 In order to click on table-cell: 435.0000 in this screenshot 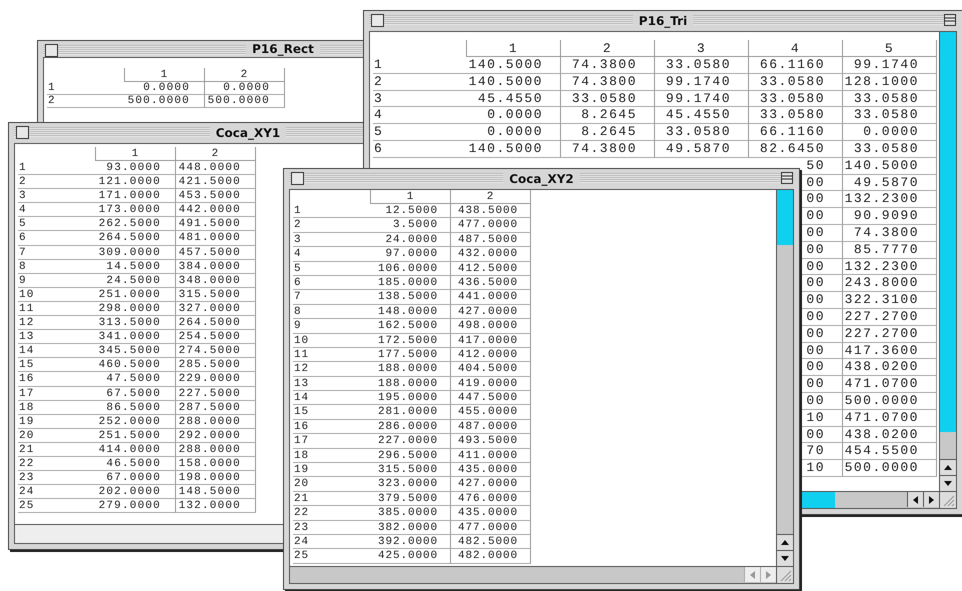, I will do `click(491, 513)`.